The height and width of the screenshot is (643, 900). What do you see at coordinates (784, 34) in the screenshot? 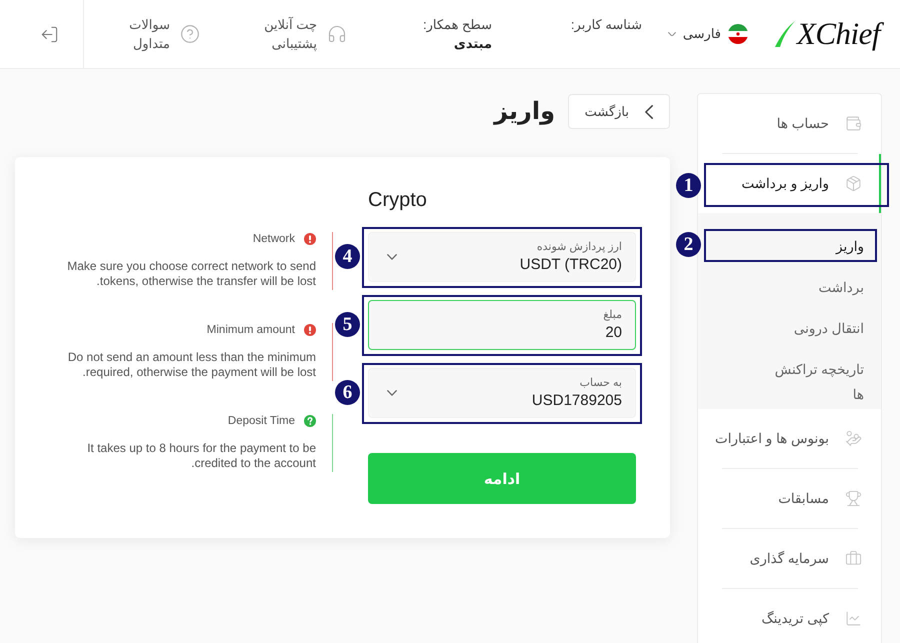
I see `swoosh-icon` at bounding box center [784, 34].